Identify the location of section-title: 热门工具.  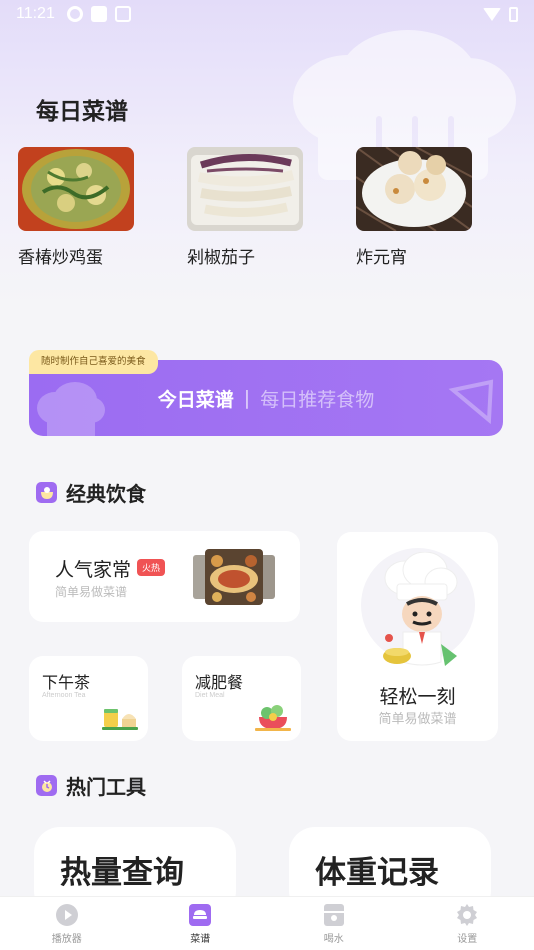
(106, 787).